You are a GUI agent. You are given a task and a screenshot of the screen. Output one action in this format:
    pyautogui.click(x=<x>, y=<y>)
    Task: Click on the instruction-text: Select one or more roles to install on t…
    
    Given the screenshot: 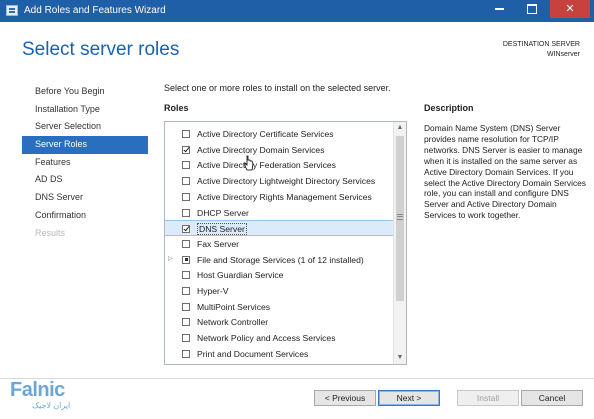 What is the action you would take?
    pyautogui.click(x=277, y=88)
    